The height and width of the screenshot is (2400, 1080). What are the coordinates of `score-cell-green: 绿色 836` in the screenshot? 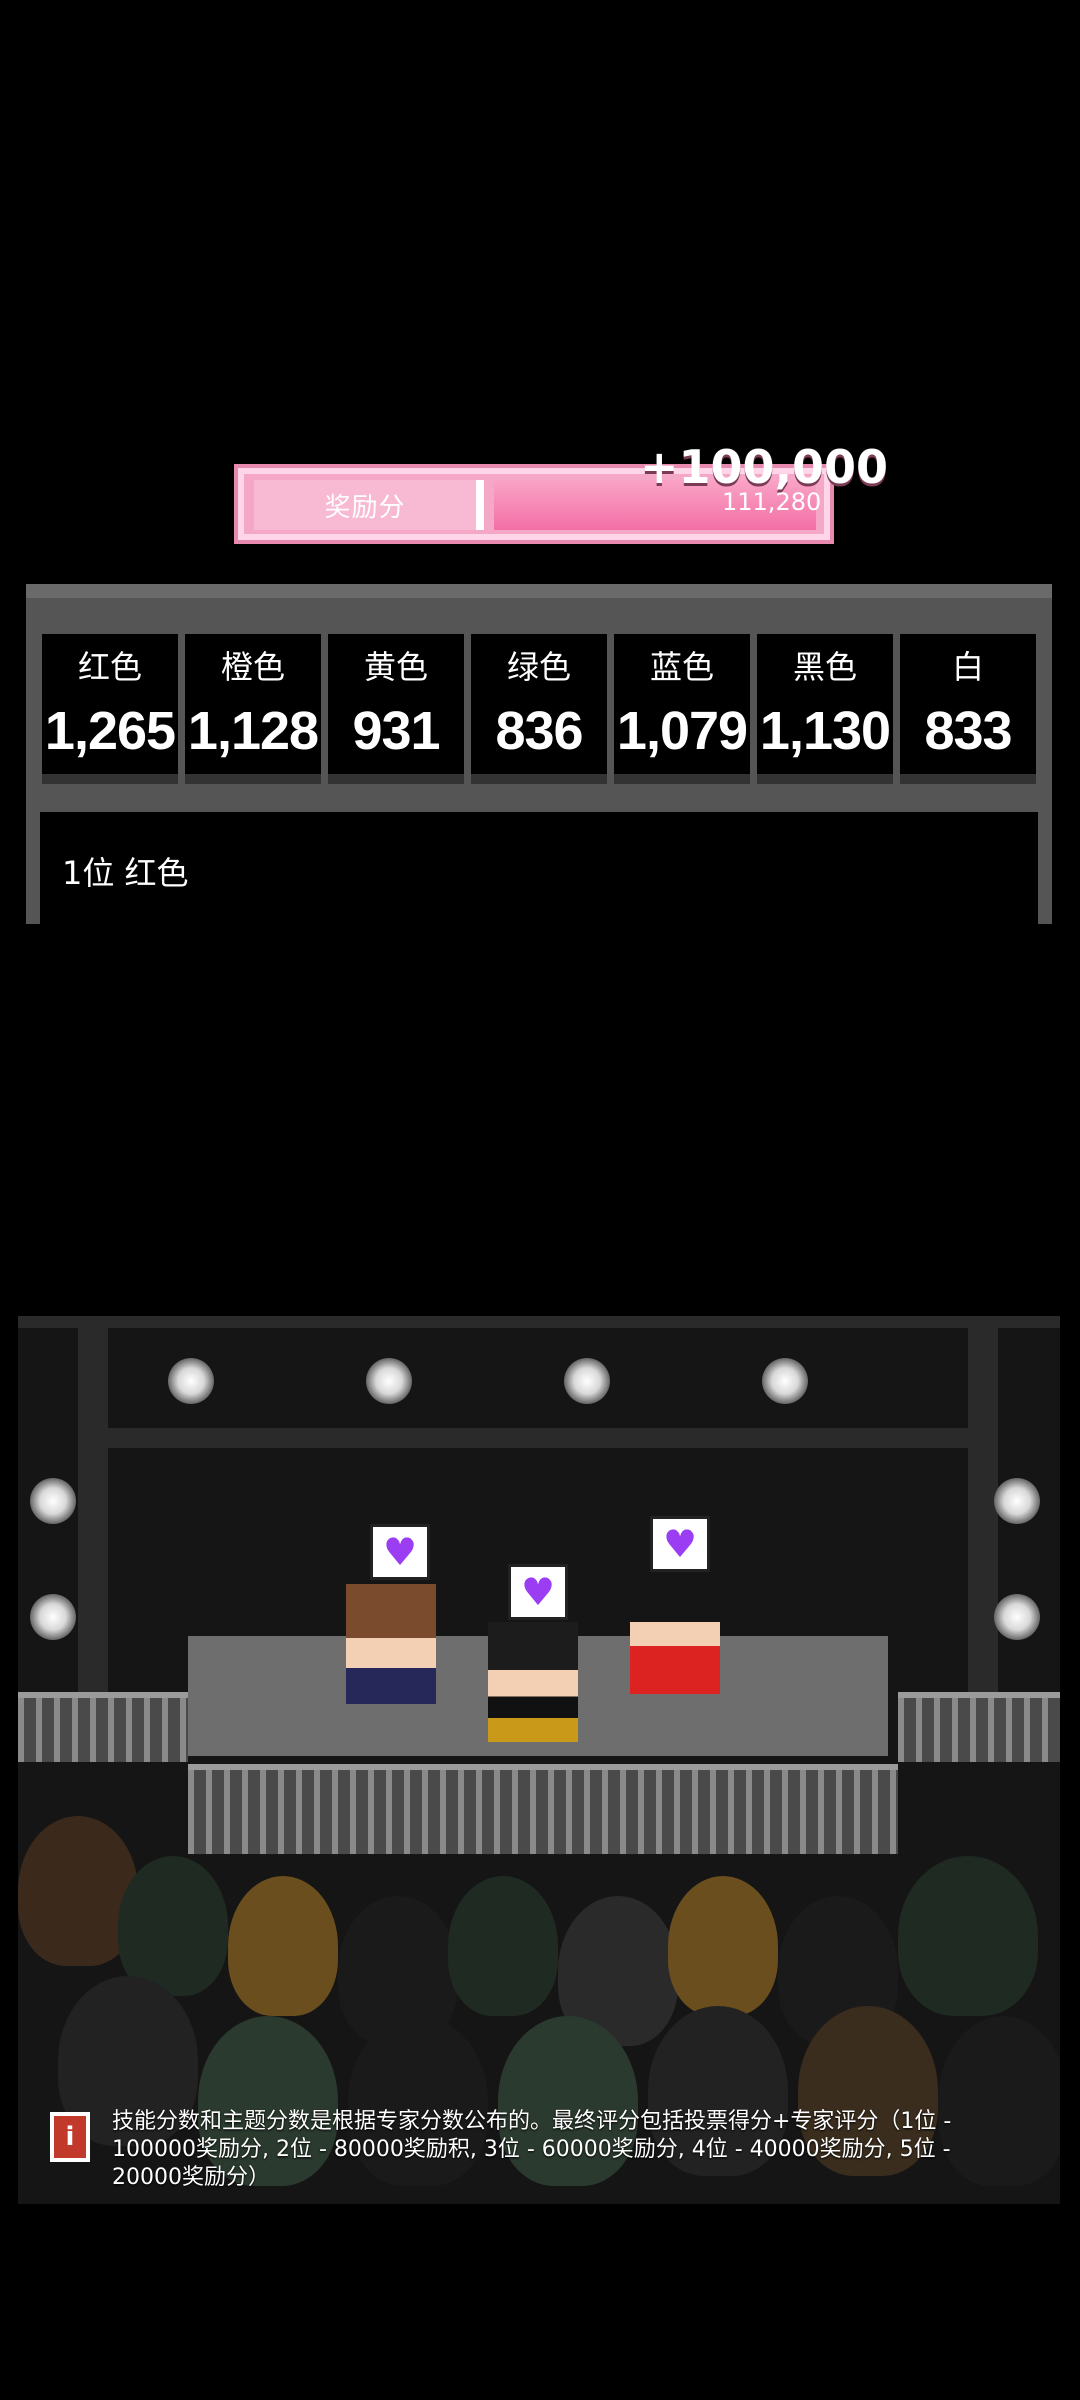 It's located at (539, 709).